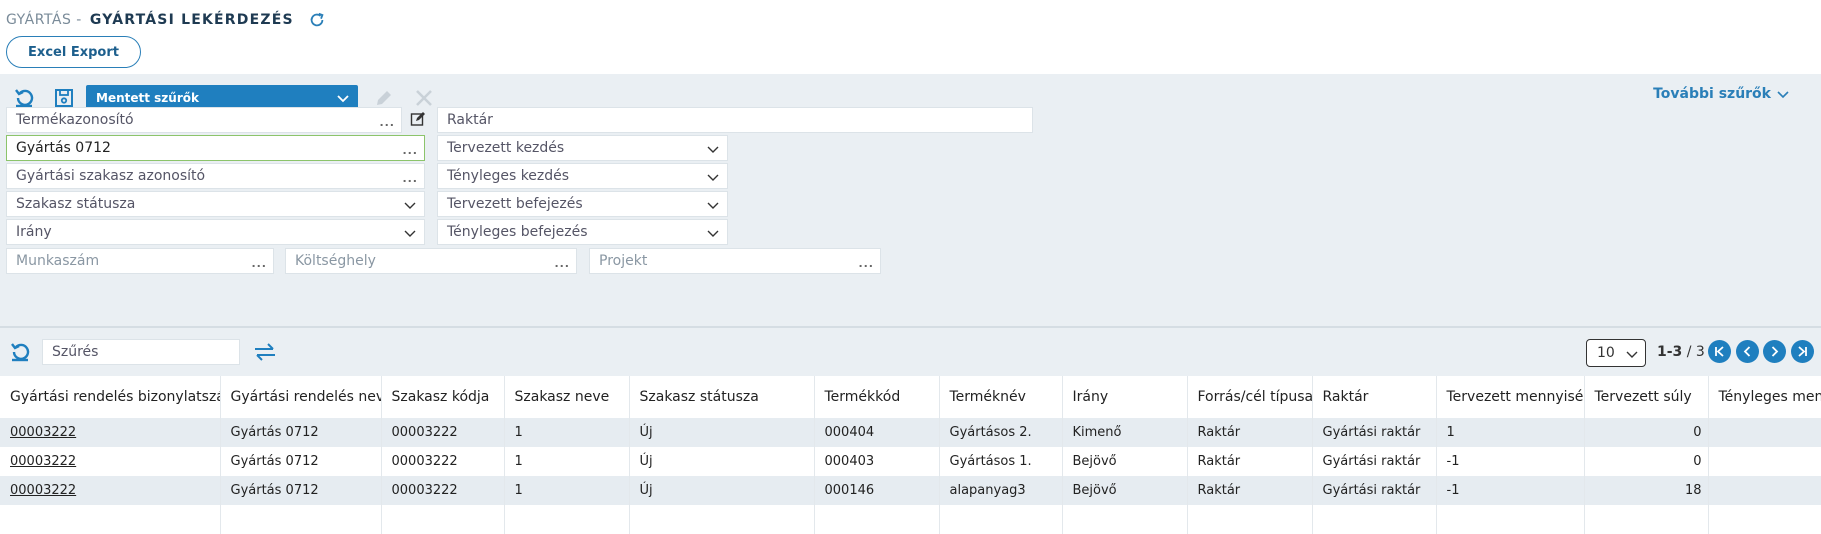 Image resolution: width=1821 pixels, height=534 pixels. I want to click on warehouse-field: Raktár, so click(735, 120).